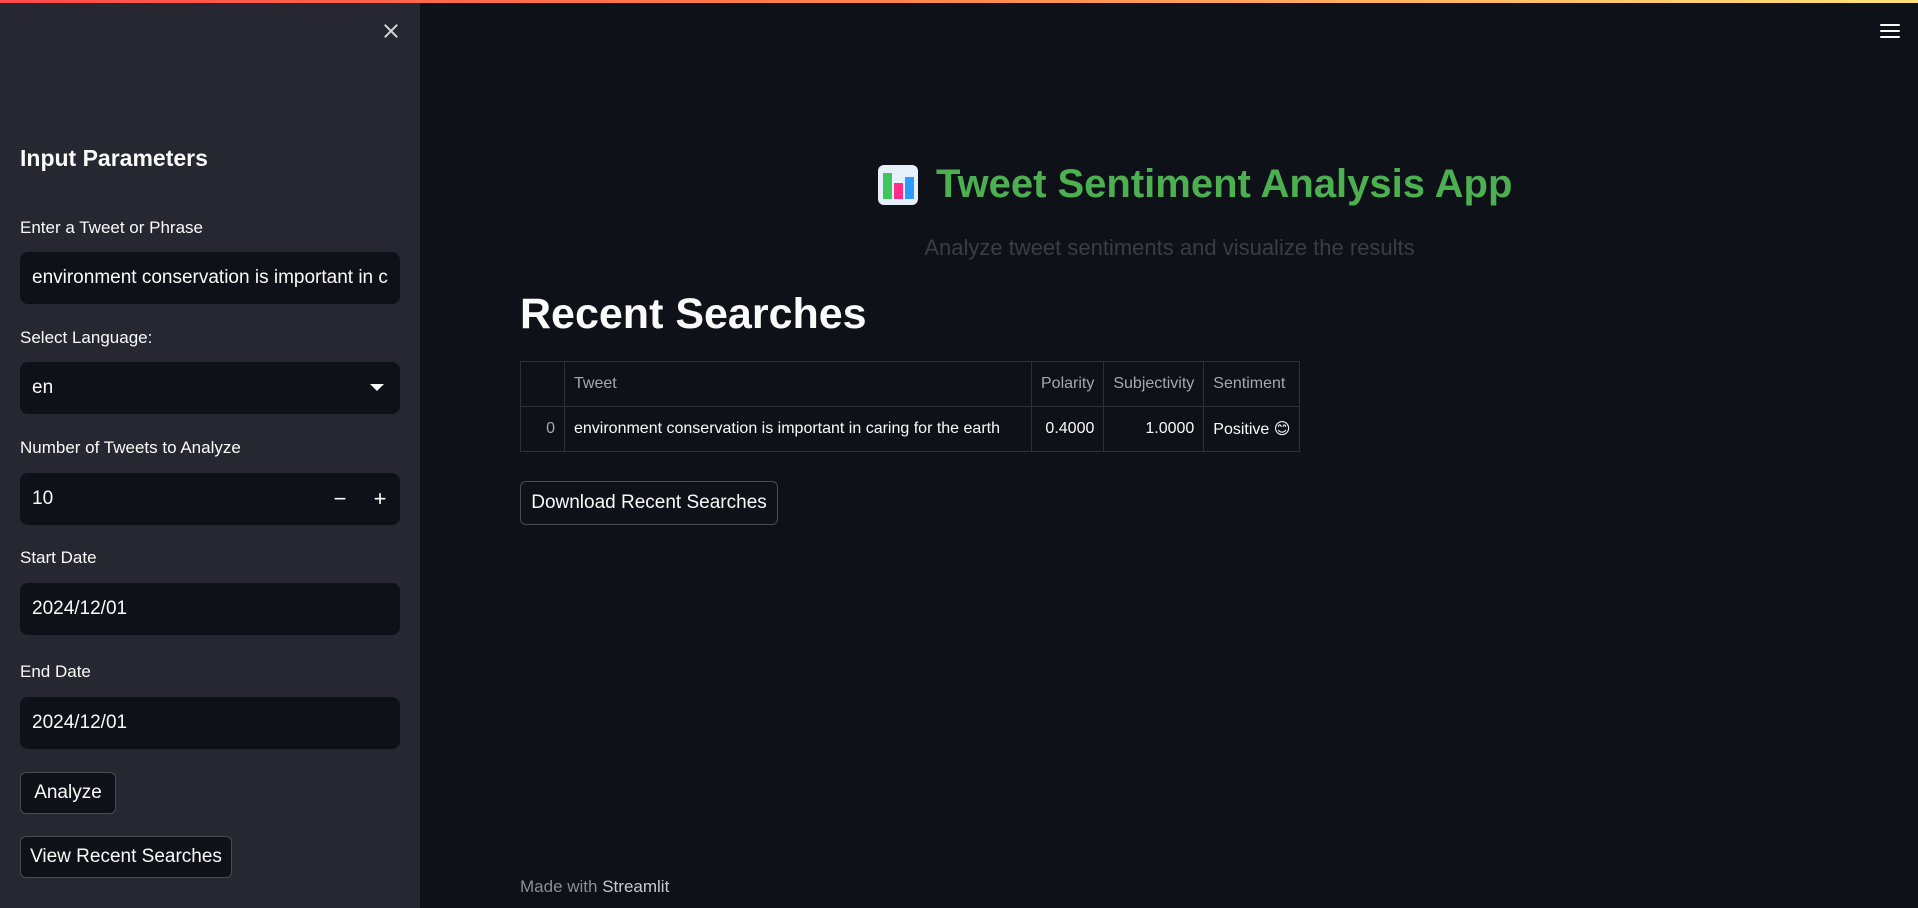  I want to click on app-title: Tweet Sentiment Analysis App, so click(1224, 184).